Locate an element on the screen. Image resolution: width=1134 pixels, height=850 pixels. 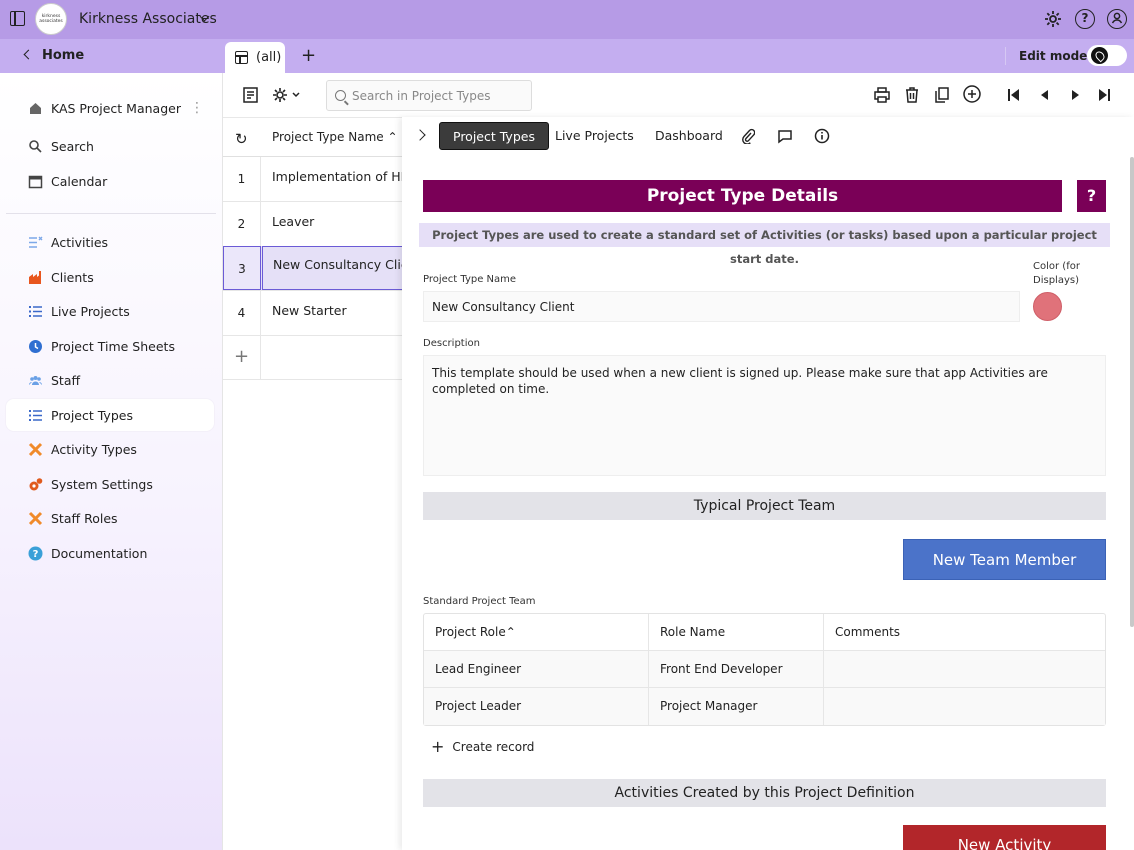
settings-icon is located at coordinates (1053, 19).